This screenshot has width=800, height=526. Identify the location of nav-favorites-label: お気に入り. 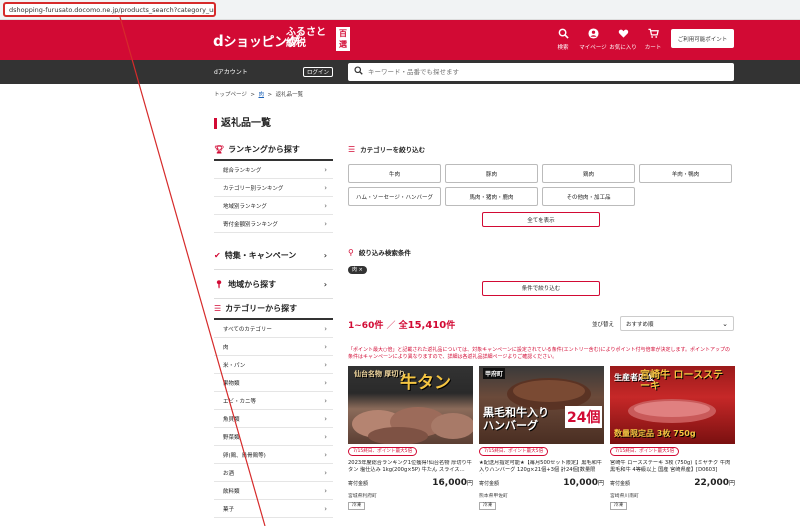
(623, 48).